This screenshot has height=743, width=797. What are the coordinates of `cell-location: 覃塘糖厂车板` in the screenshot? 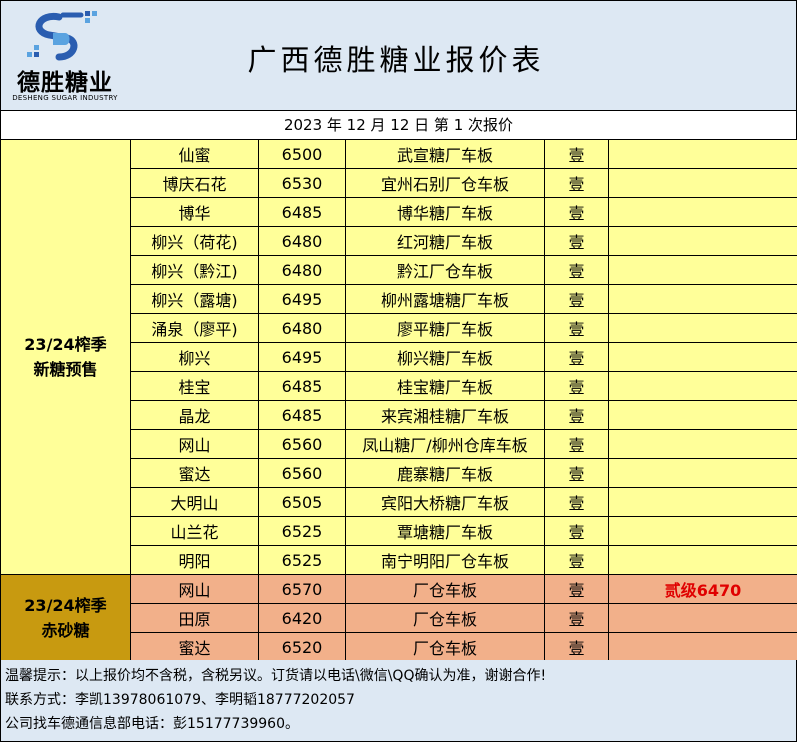 It's located at (445, 531).